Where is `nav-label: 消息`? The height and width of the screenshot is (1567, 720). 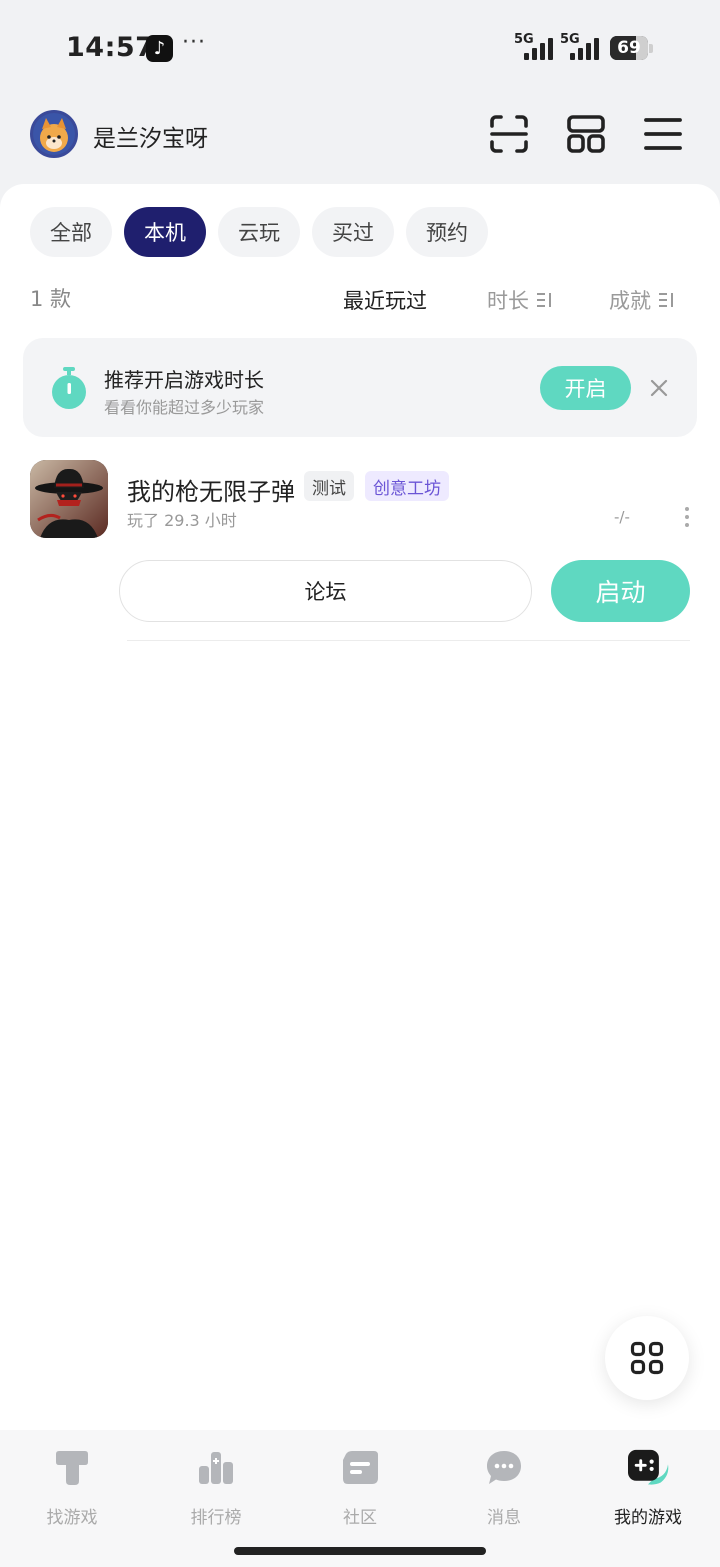 nav-label: 消息 is located at coordinates (504, 1518).